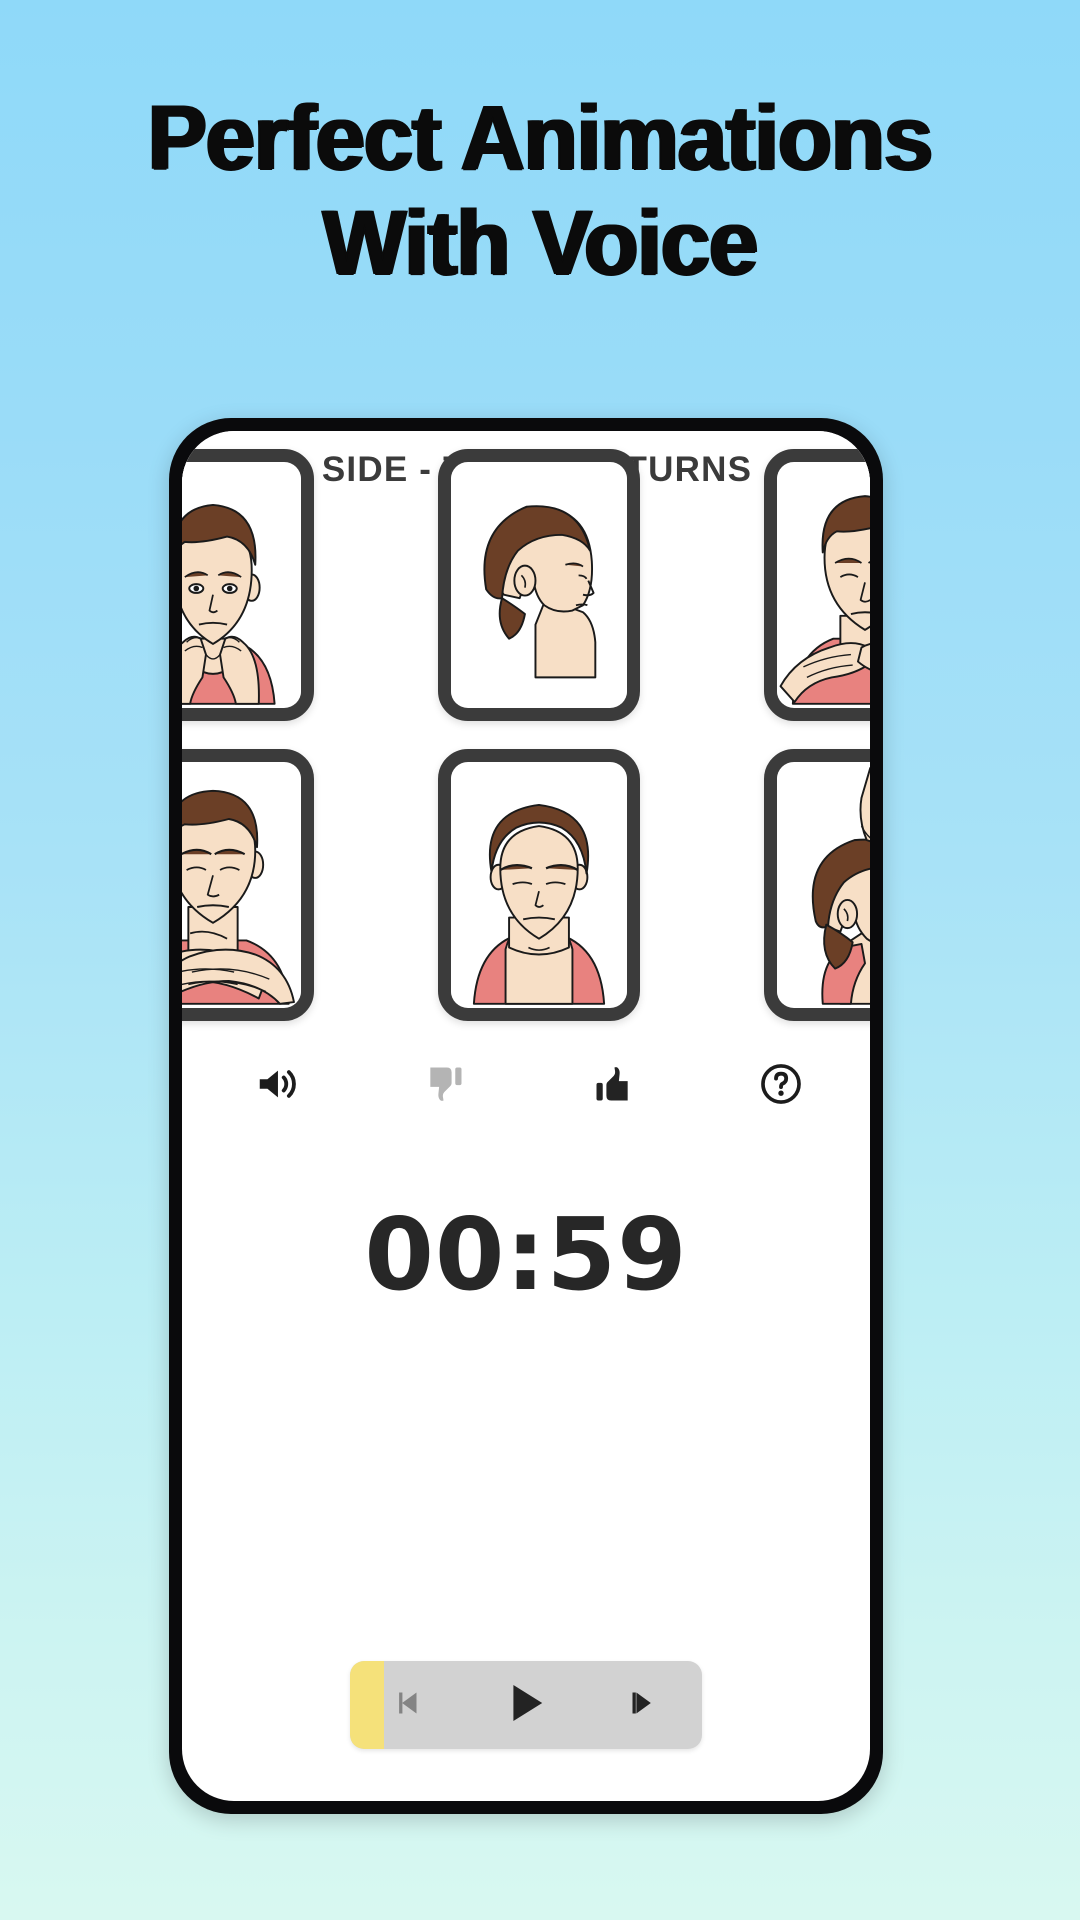 The image size is (1080, 1920). Describe the element at coordinates (540, 138) in the screenshot. I see `headline-line-1: Perfect Animations` at that location.